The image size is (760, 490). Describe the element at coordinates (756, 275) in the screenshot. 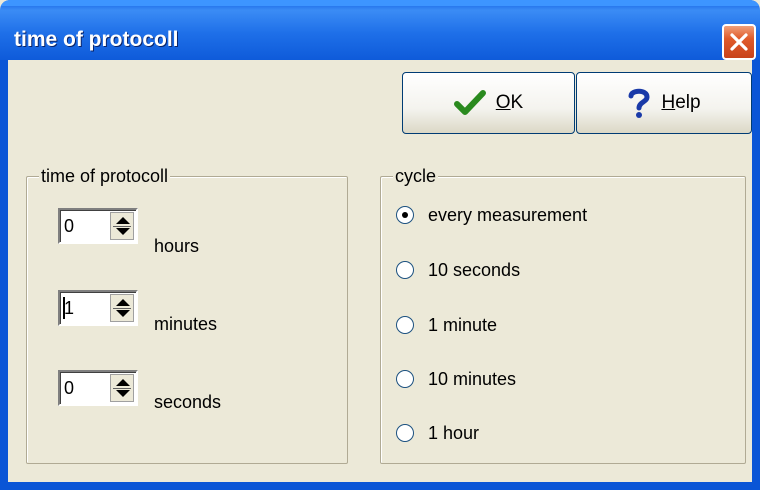

I see `window-frame-right` at that location.